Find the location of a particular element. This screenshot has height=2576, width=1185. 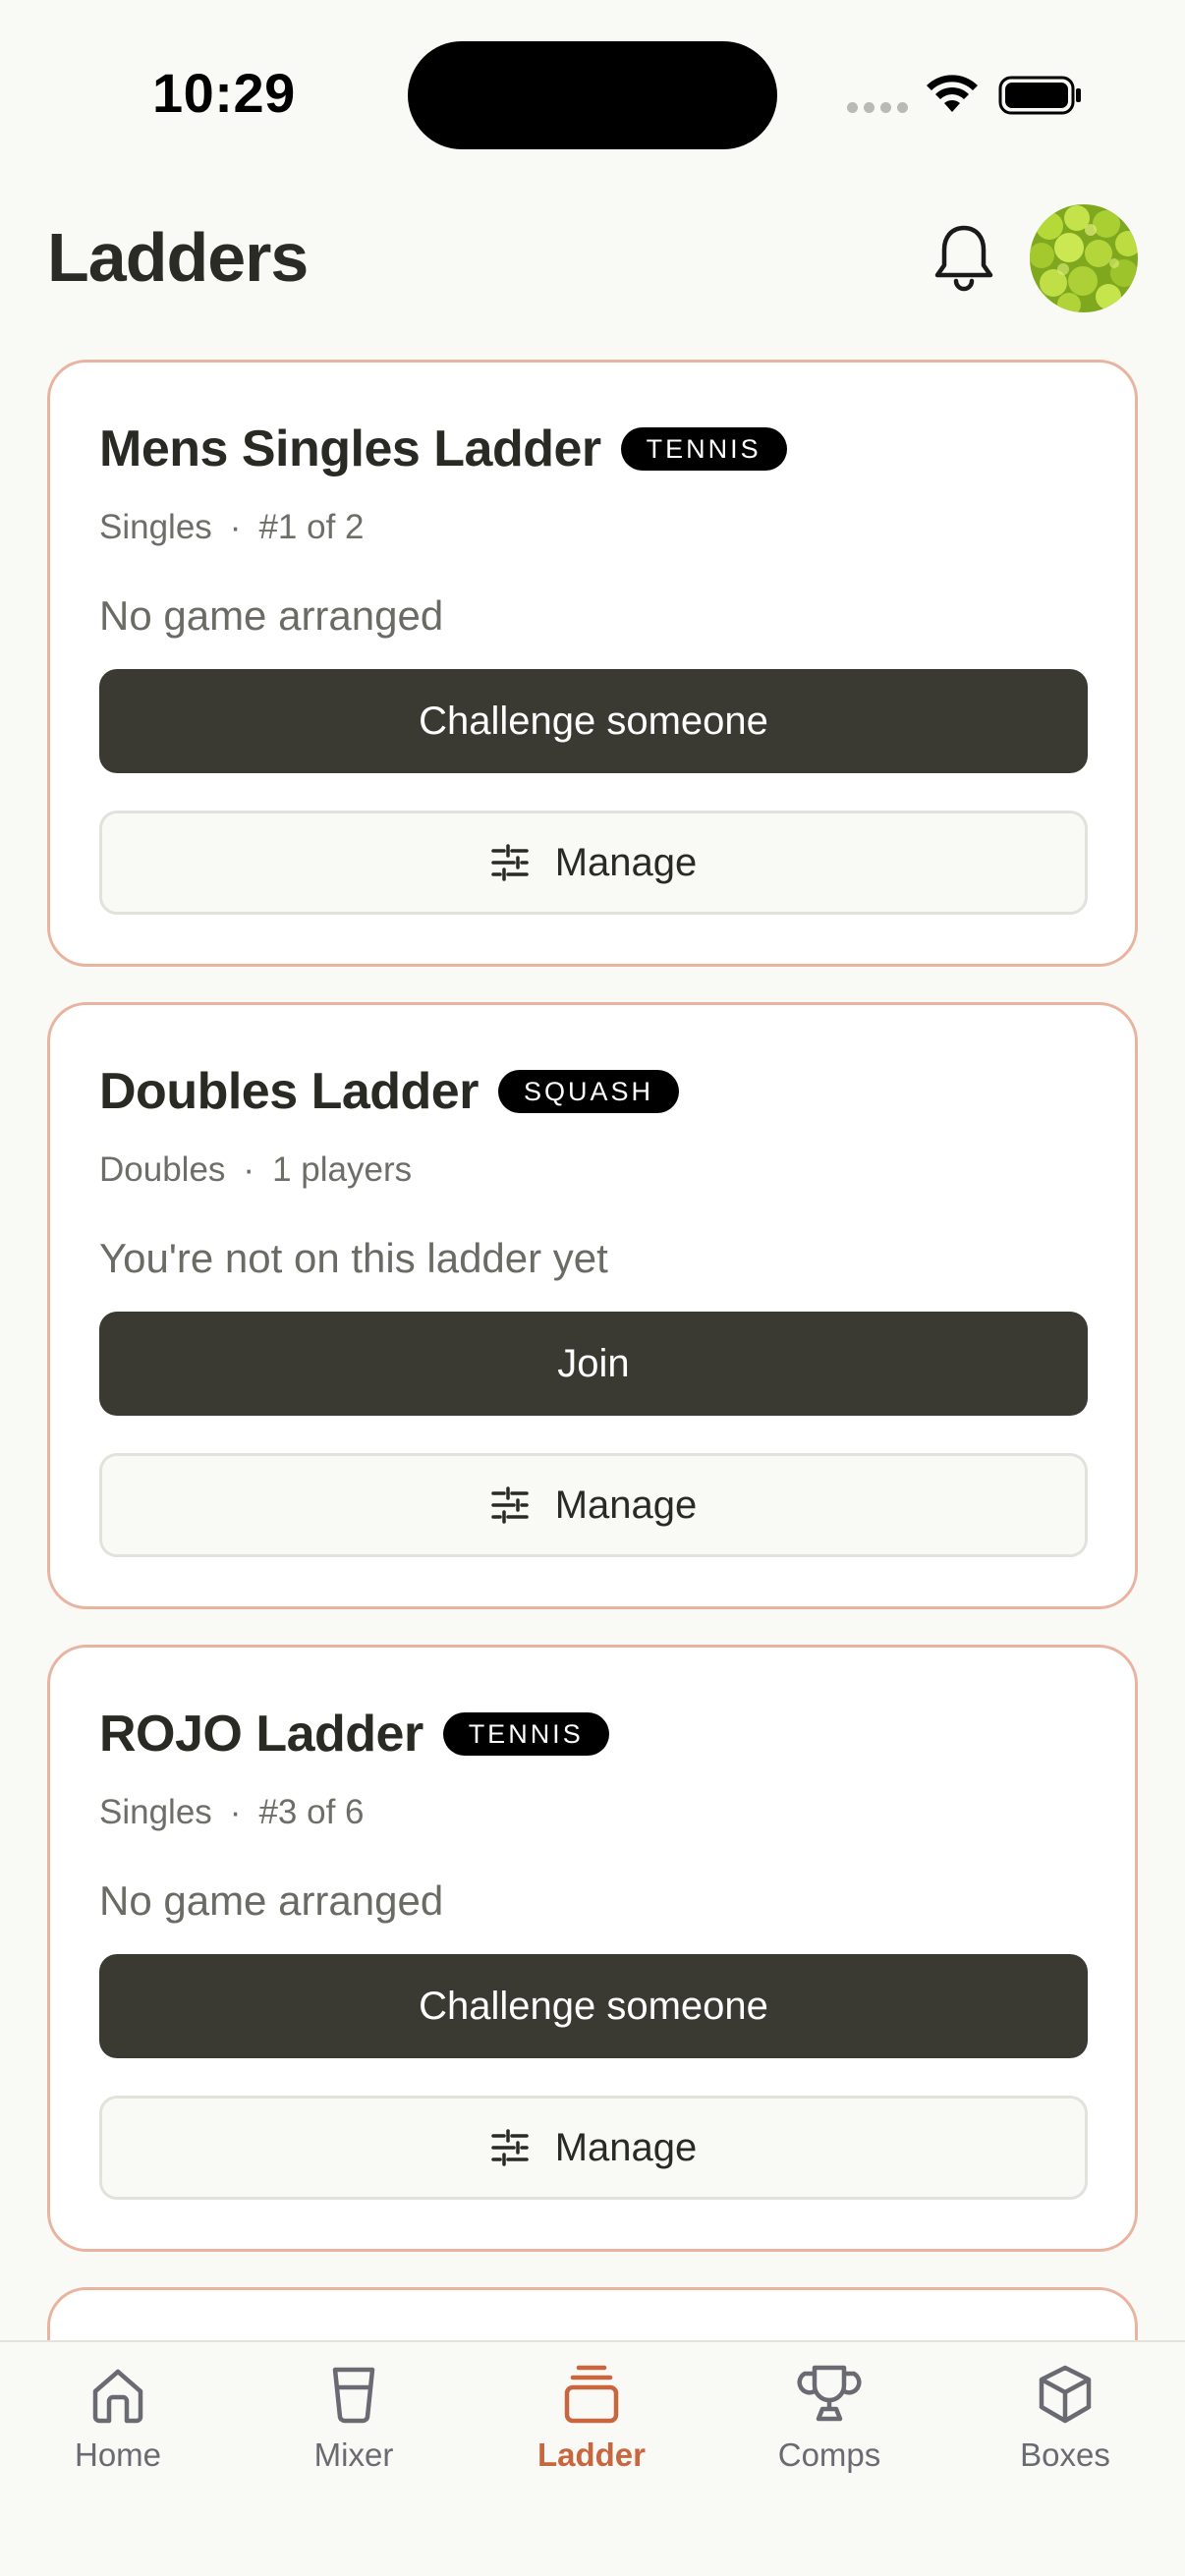

ladder-title: Doubles Ladder is located at coordinates (289, 1091).